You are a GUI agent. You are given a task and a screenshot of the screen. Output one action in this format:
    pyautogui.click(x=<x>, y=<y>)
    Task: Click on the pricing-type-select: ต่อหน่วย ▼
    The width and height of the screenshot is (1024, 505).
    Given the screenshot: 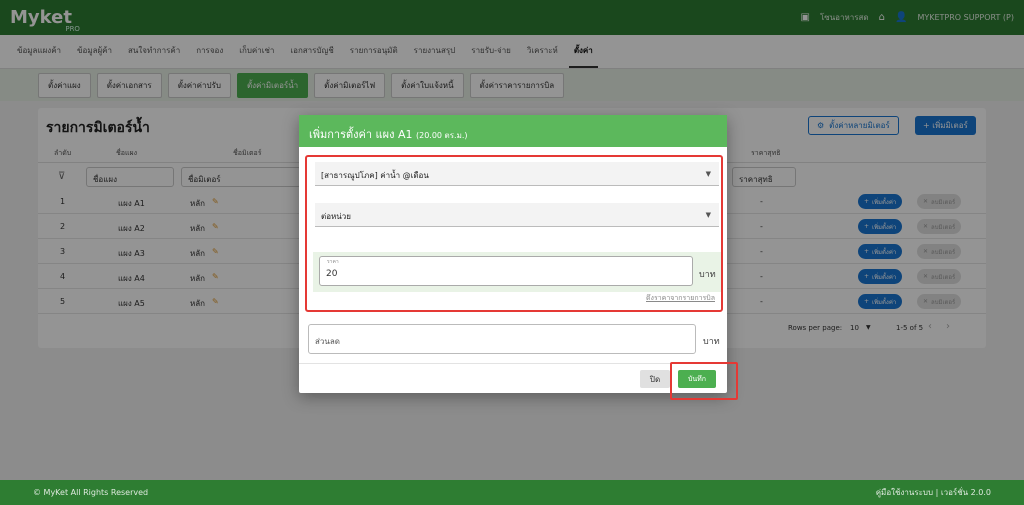 What is the action you would take?
    pyautogui.click(x=517, y=215)
    